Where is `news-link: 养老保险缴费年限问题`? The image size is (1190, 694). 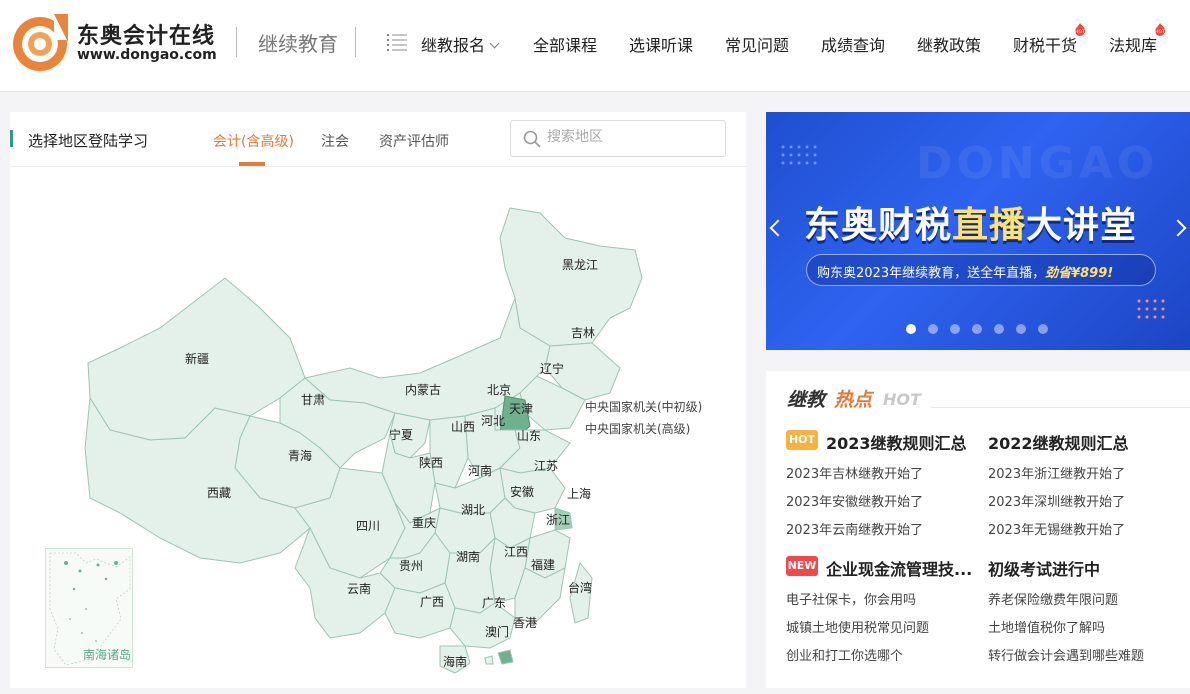
news-link: 养老保险缴费年限问题 is located at coordinates (1053, 598).